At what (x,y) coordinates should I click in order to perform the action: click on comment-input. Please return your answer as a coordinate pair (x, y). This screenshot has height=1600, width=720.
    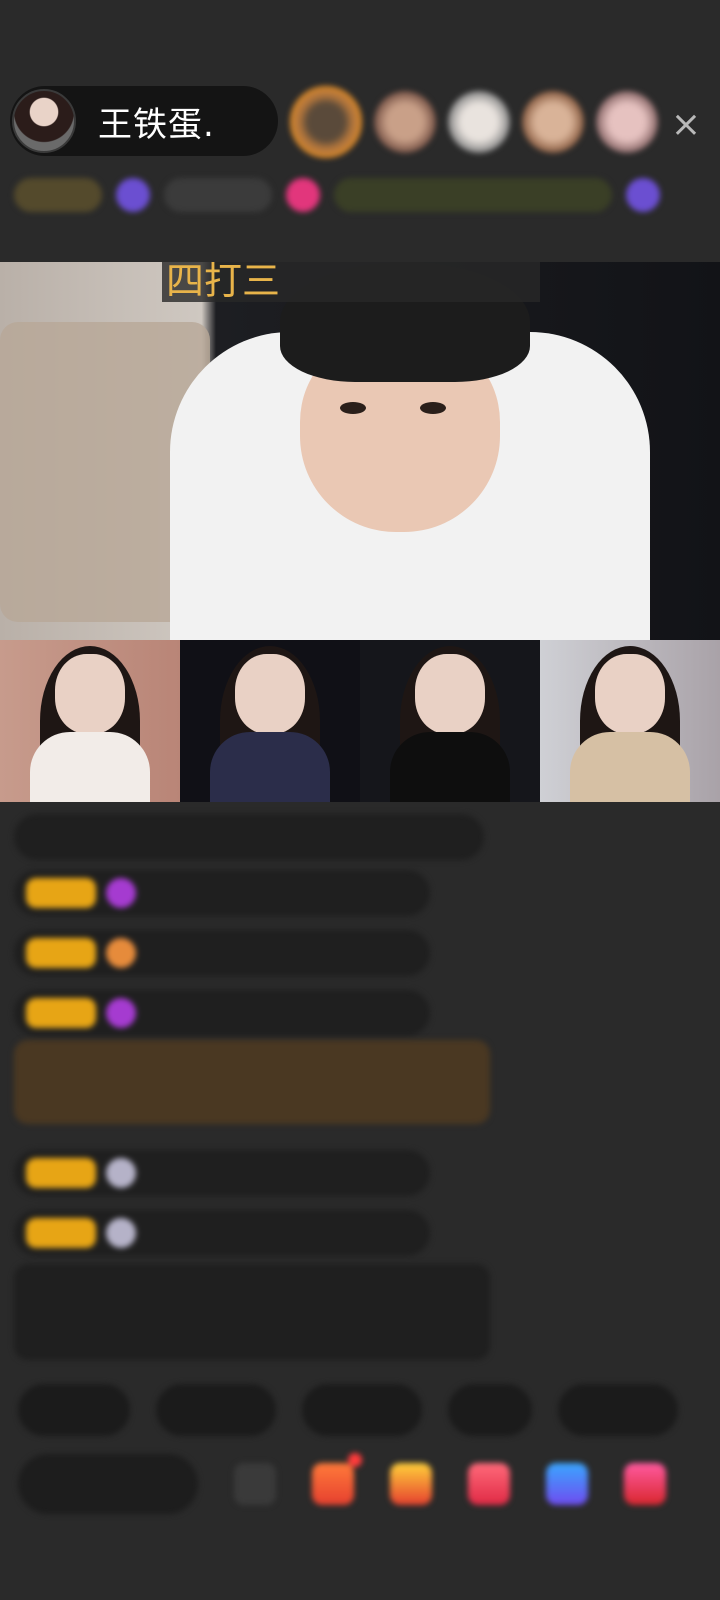
    Looking at the image, I should click on (108, 1484).